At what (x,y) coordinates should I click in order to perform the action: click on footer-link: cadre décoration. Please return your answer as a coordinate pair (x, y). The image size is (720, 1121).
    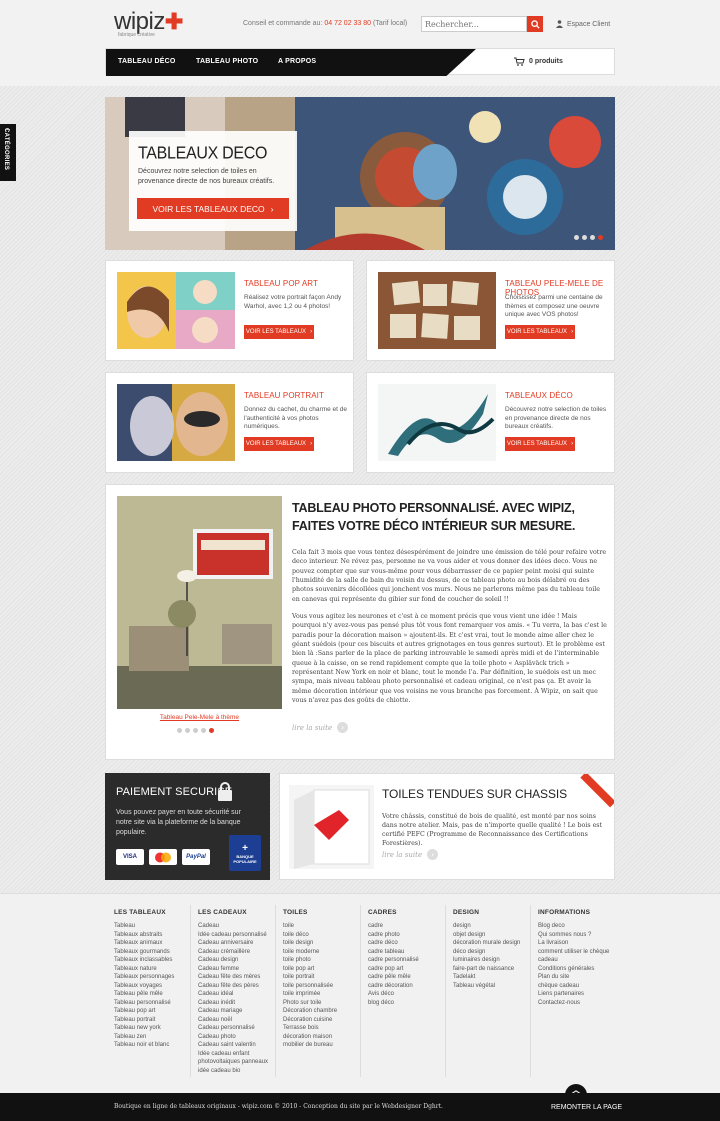
    Looking at the image, I should click on (393, 986).